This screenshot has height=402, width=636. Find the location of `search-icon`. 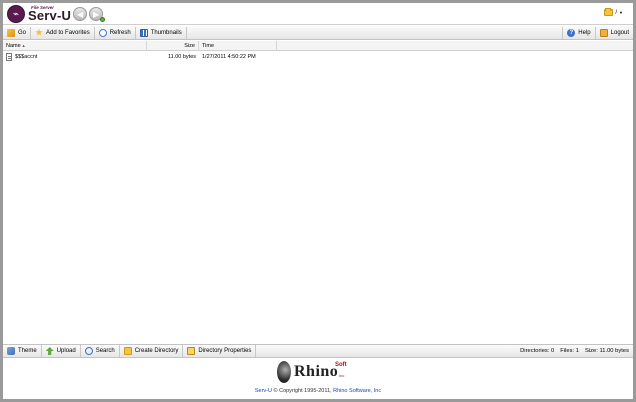

search-icon is located at coordinates (88, 351).